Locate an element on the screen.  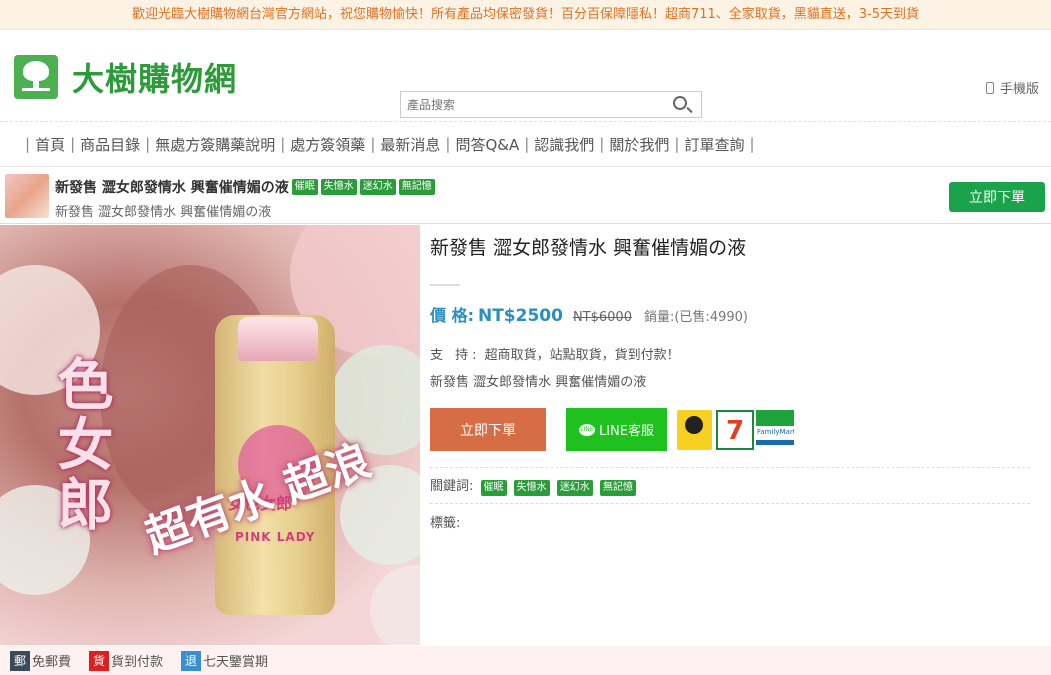
tag-badge: 催眠 is located at coordinates (304, 187).